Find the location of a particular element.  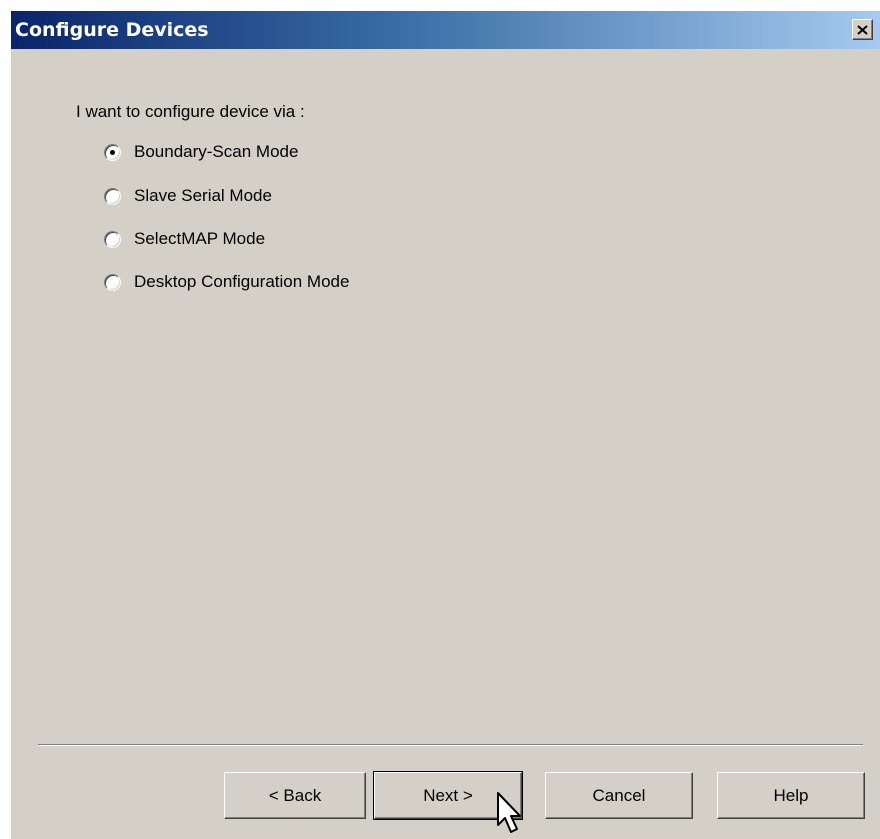

title-bar: Configure Devices is located at coordinates (445, 30).